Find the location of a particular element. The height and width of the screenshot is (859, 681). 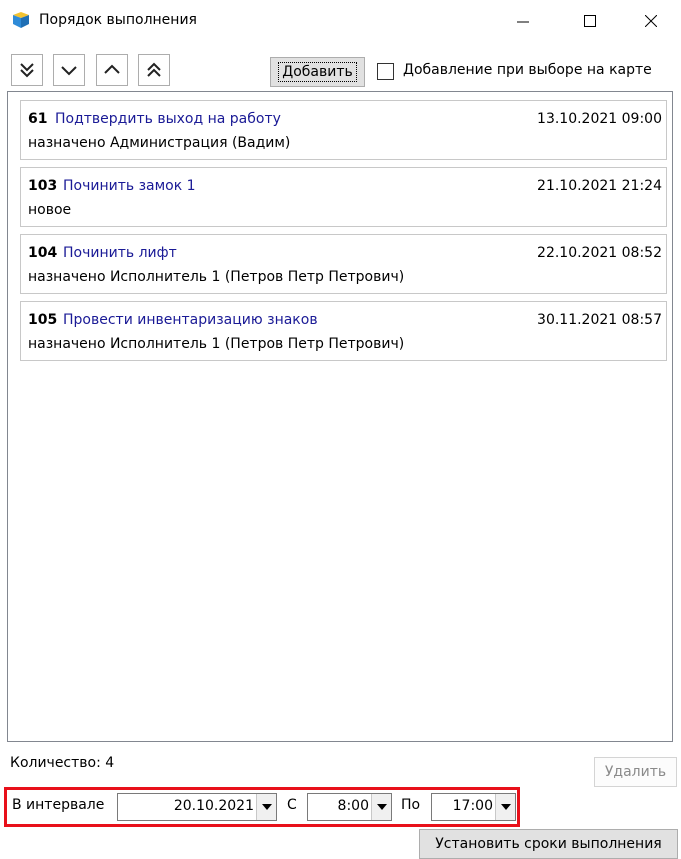

delete-button-label: Удалить is located at coordinates (635, 772).